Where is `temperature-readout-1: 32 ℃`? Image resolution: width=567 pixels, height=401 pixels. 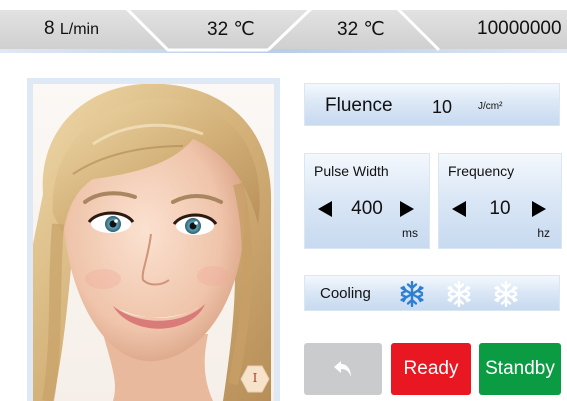
temperature-readout-1: 32 ℃ is located at coordinates (231, 29).